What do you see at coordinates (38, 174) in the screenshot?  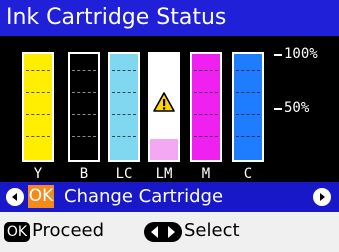 I see `cartridge-label: Y` at bounding box center [38, 174].